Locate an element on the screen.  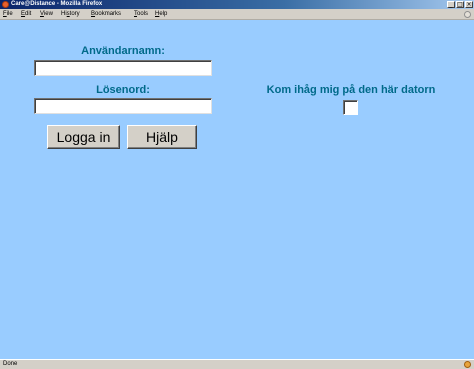
menu-tools: Tools is located at coordinates (141, 14).